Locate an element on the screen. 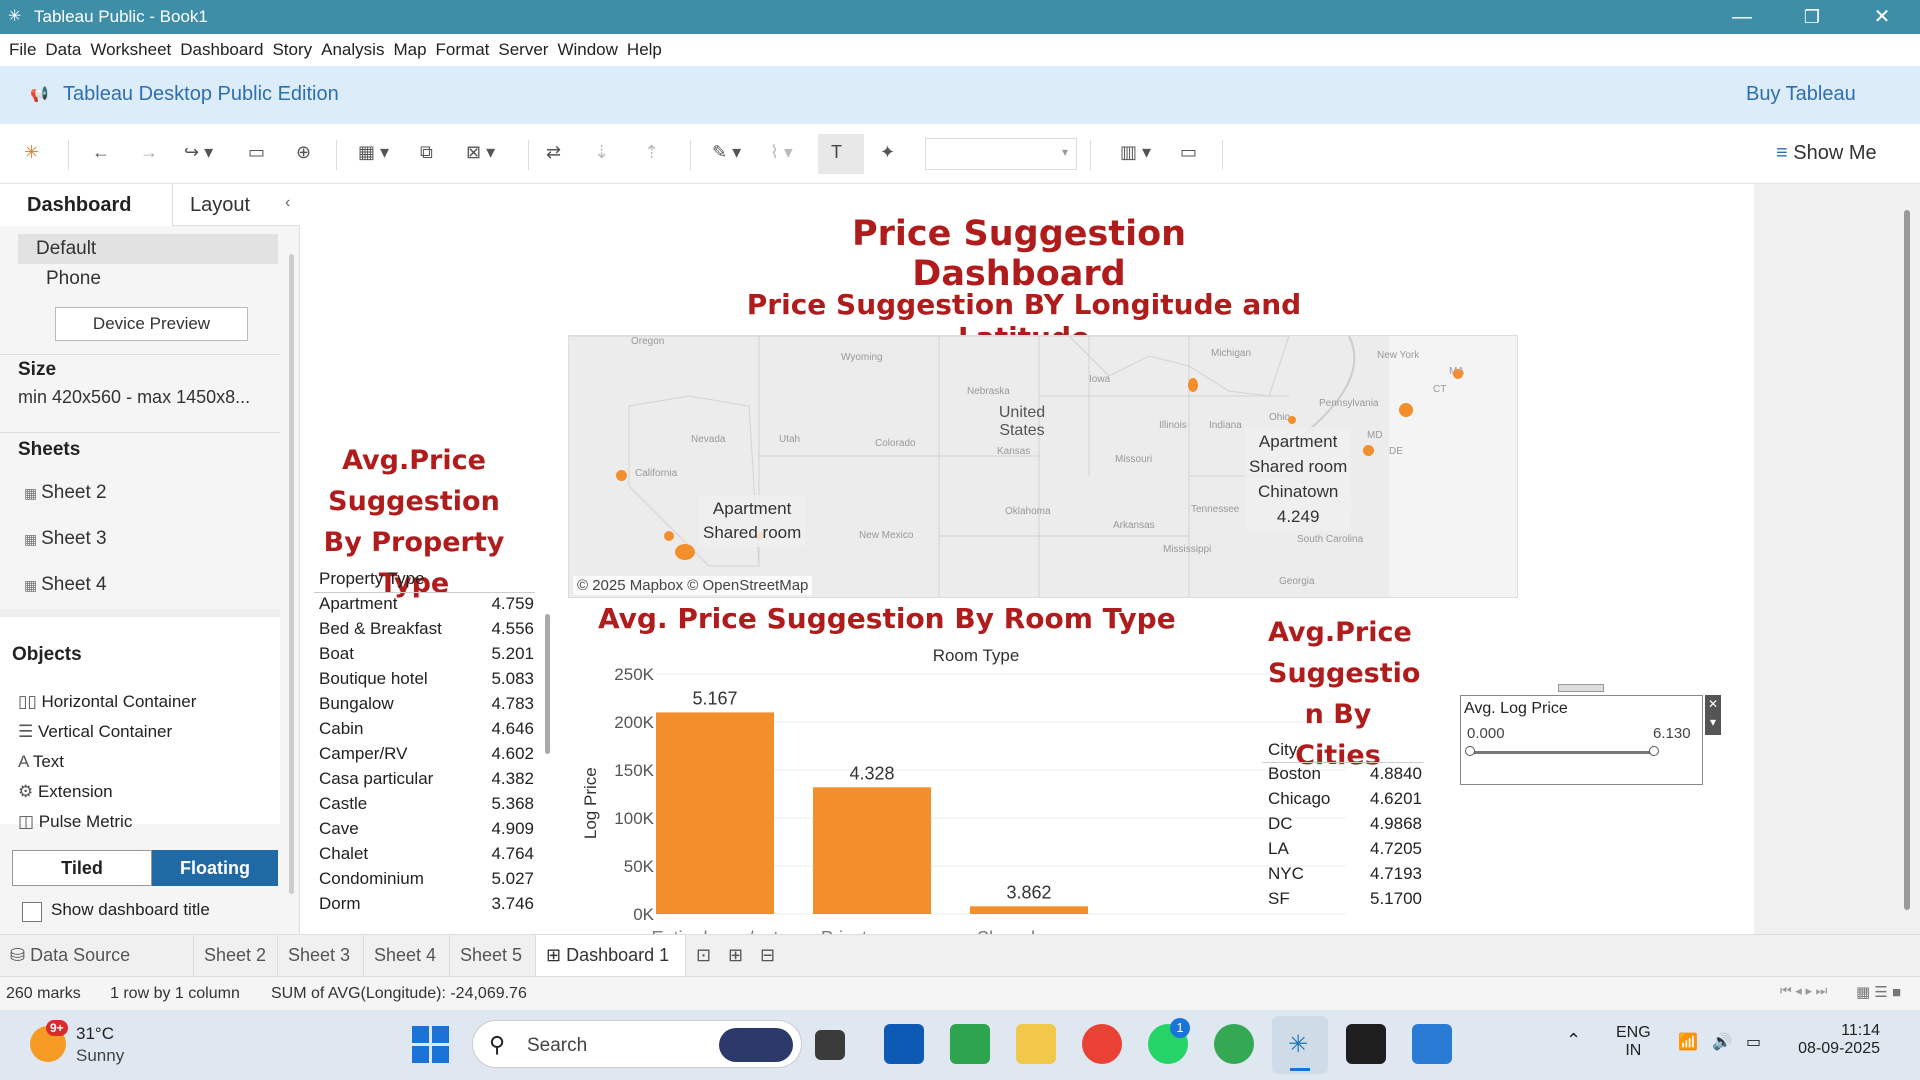 The height and width of the screenshot is (1080, 1920). property-row: Cave 4.909 is located at coordinates (426, 831).